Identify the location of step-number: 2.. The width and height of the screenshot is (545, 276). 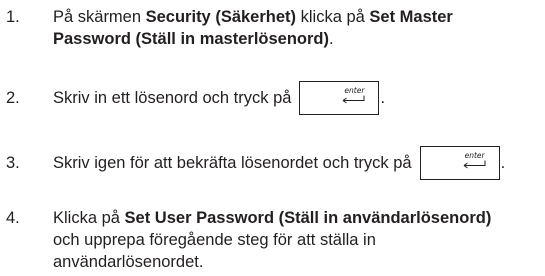
(13, 98).